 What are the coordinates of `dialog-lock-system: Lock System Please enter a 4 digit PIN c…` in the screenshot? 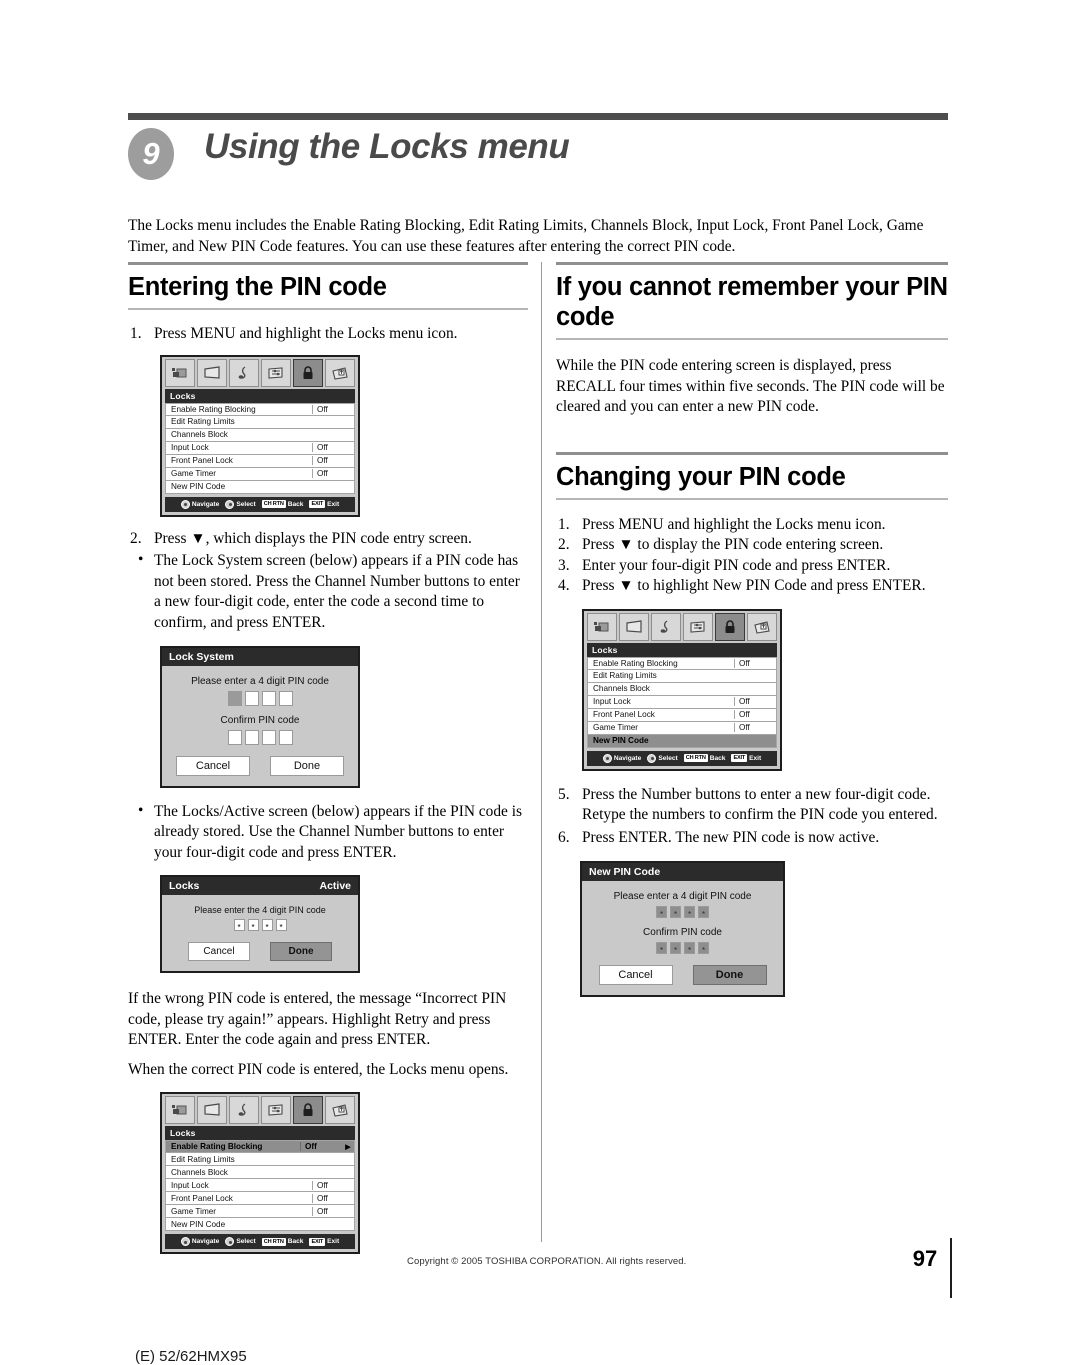 It's located at (260, 716).